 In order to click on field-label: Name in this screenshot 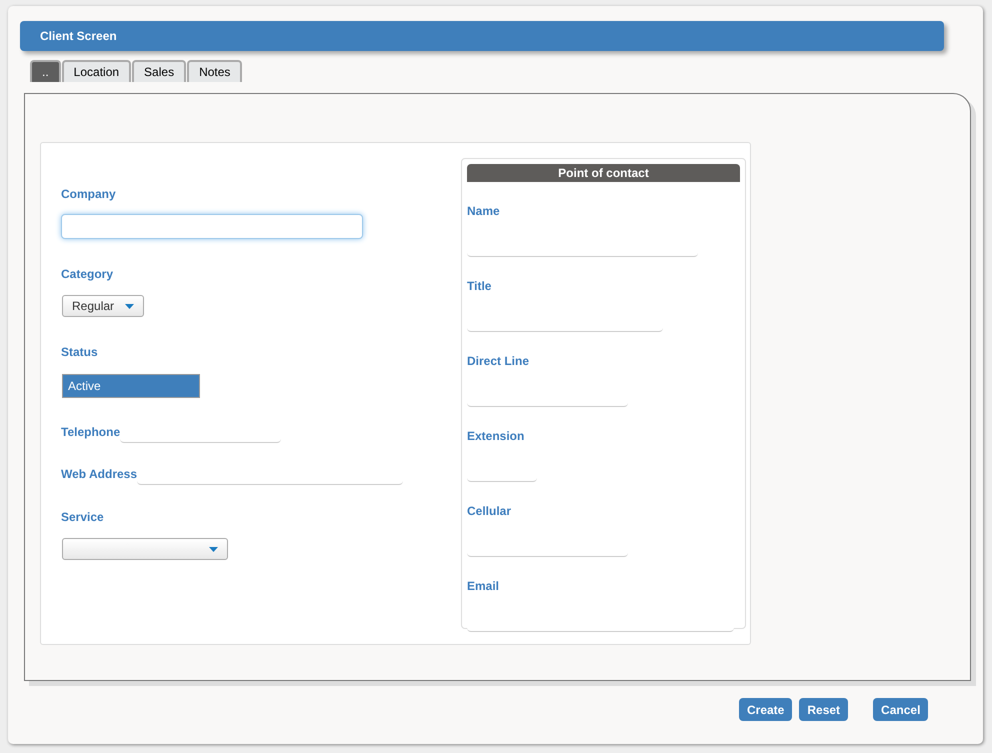, I will do `click(484, 211)`.